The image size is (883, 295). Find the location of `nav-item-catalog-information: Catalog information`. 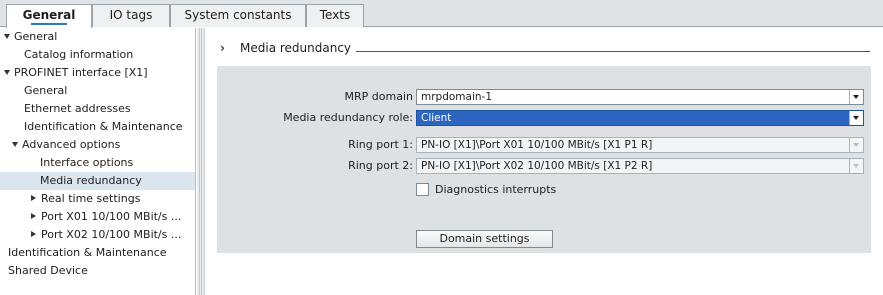

nav-item-catalog-information: Catalog information is located at coordinates (97, 55).